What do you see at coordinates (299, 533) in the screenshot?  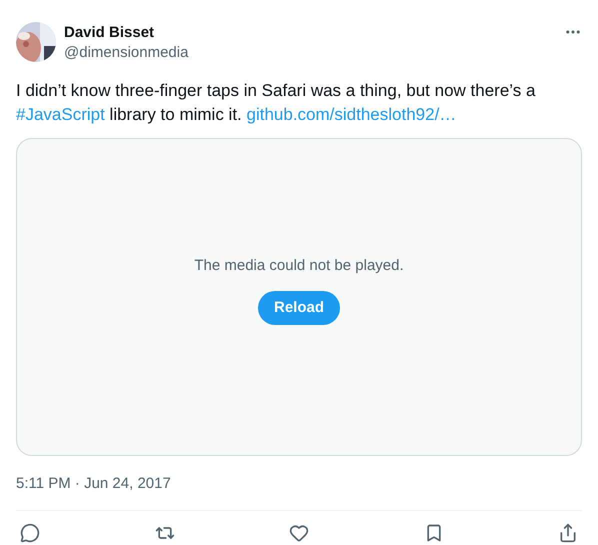 I see `heart-icon` at bounding box center [299, 533].